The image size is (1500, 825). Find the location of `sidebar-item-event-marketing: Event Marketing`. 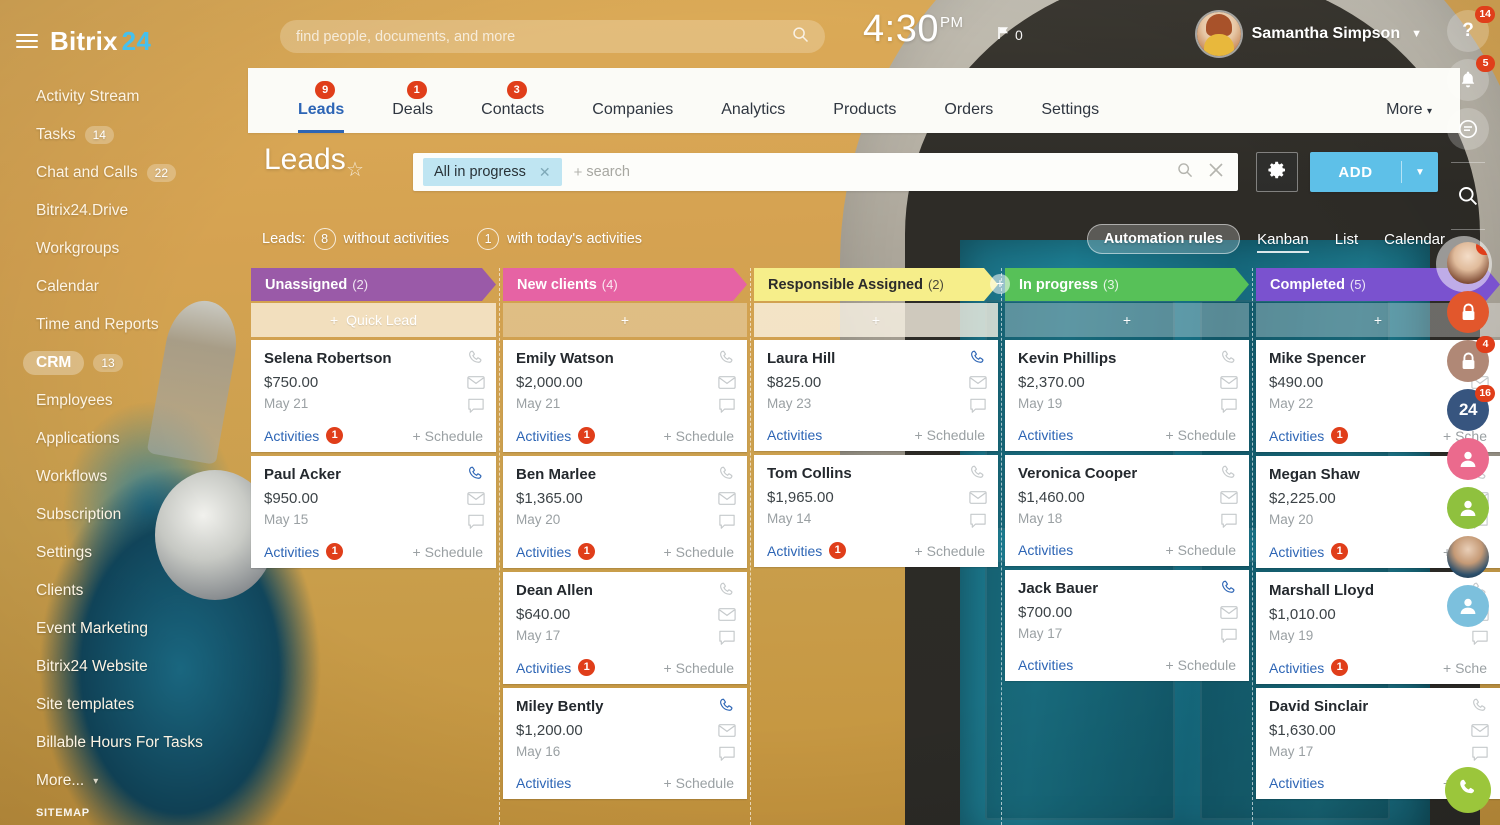

sidebar-item-event-marketing: Event Marketing is located at coordinates (124, 629).